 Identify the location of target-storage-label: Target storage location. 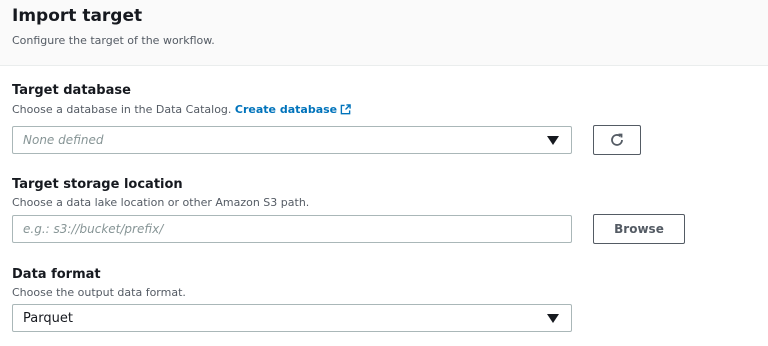
(97, 184).